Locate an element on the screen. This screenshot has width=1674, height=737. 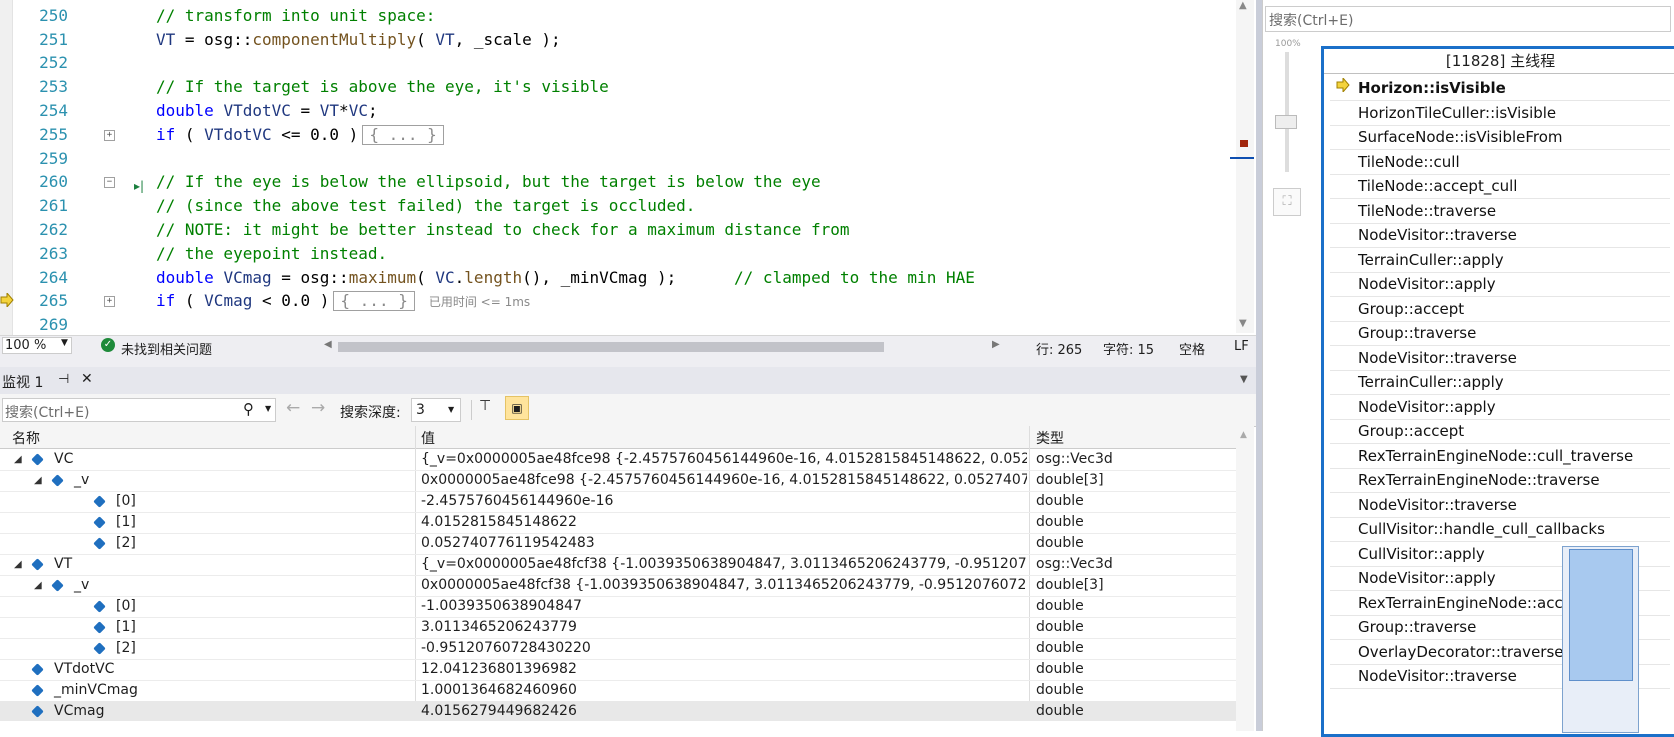
call-stack-frame: Horizon::isVisible is located at coordinates (1432, 88).